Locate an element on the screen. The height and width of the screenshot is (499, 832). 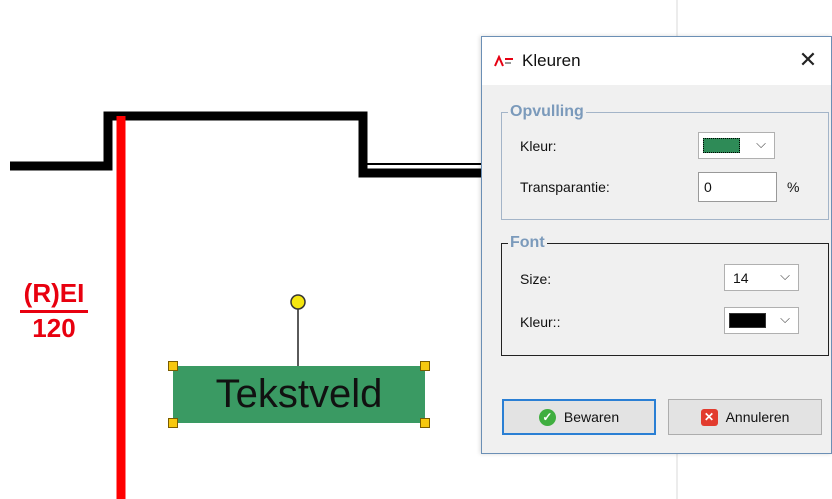
dialog-title: Kleuren is located at coordinates (551, 60).